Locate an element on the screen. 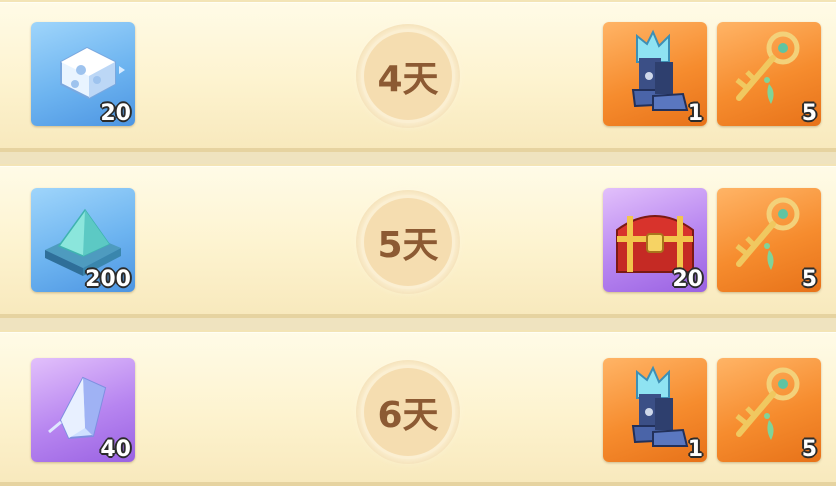  day-badge: 5天 is located at coordinates (408, 242).